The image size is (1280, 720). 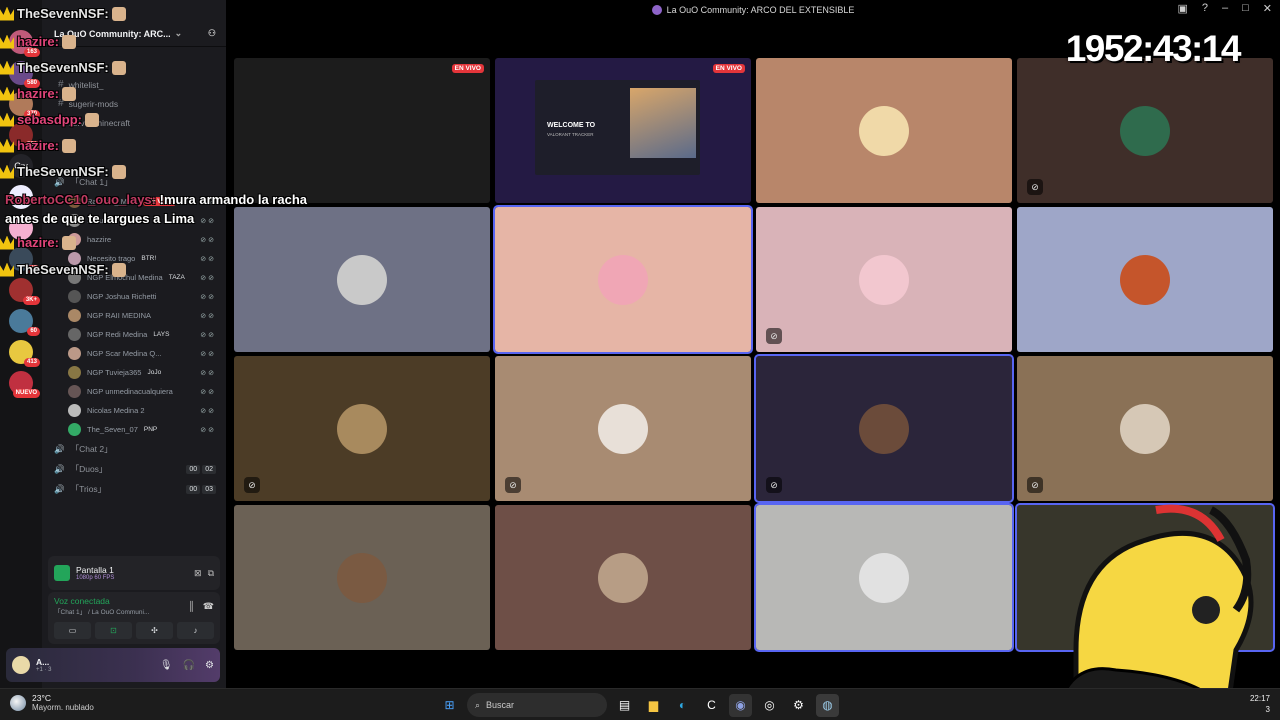 I want to click on ccleaner-icon: C, so click(x=711, y=705).